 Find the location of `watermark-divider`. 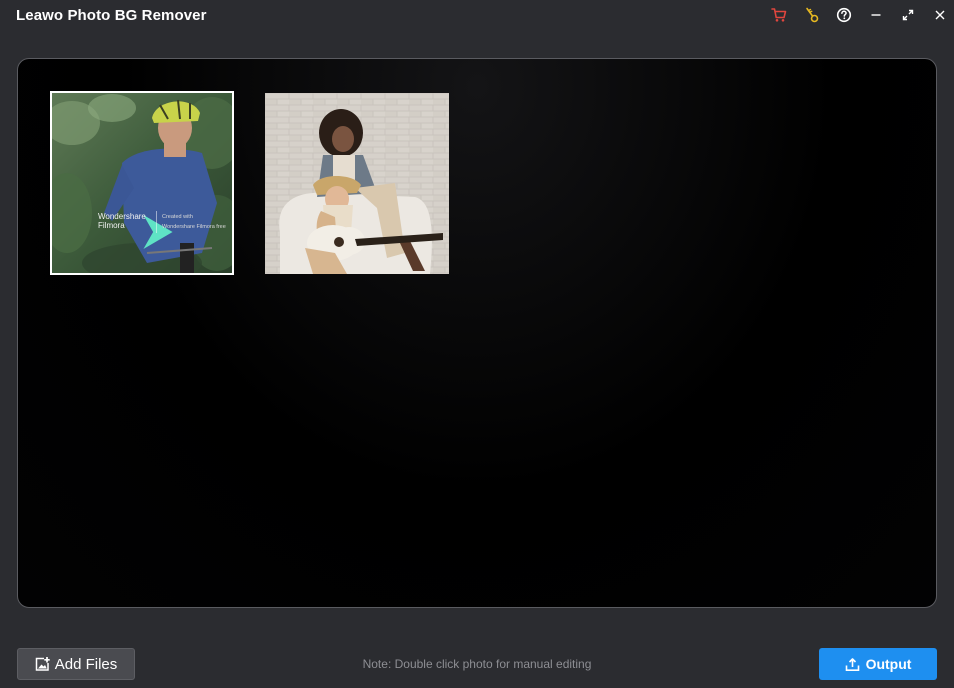

watermark-divider is located at coordinates (156, 222).